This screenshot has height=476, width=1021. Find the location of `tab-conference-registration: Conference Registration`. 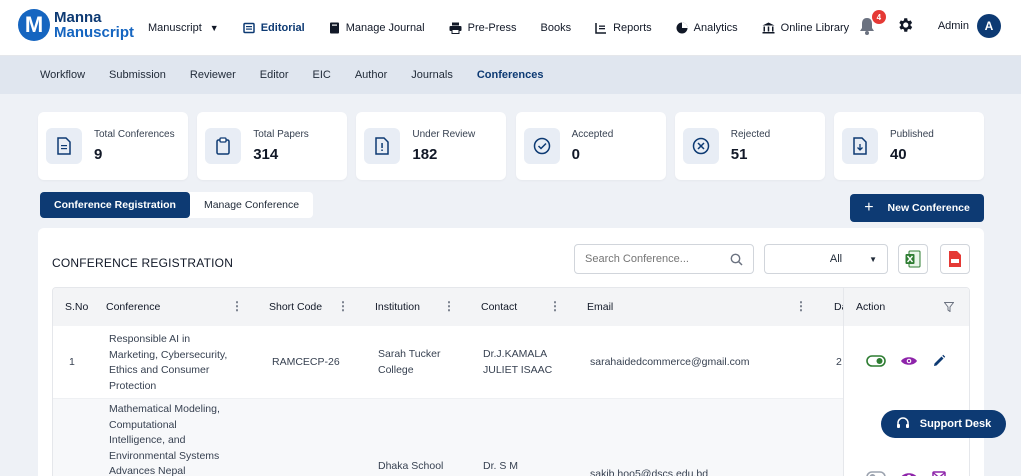

tab-conference-registration: Conference Registration is located at coordinates (115, 205).